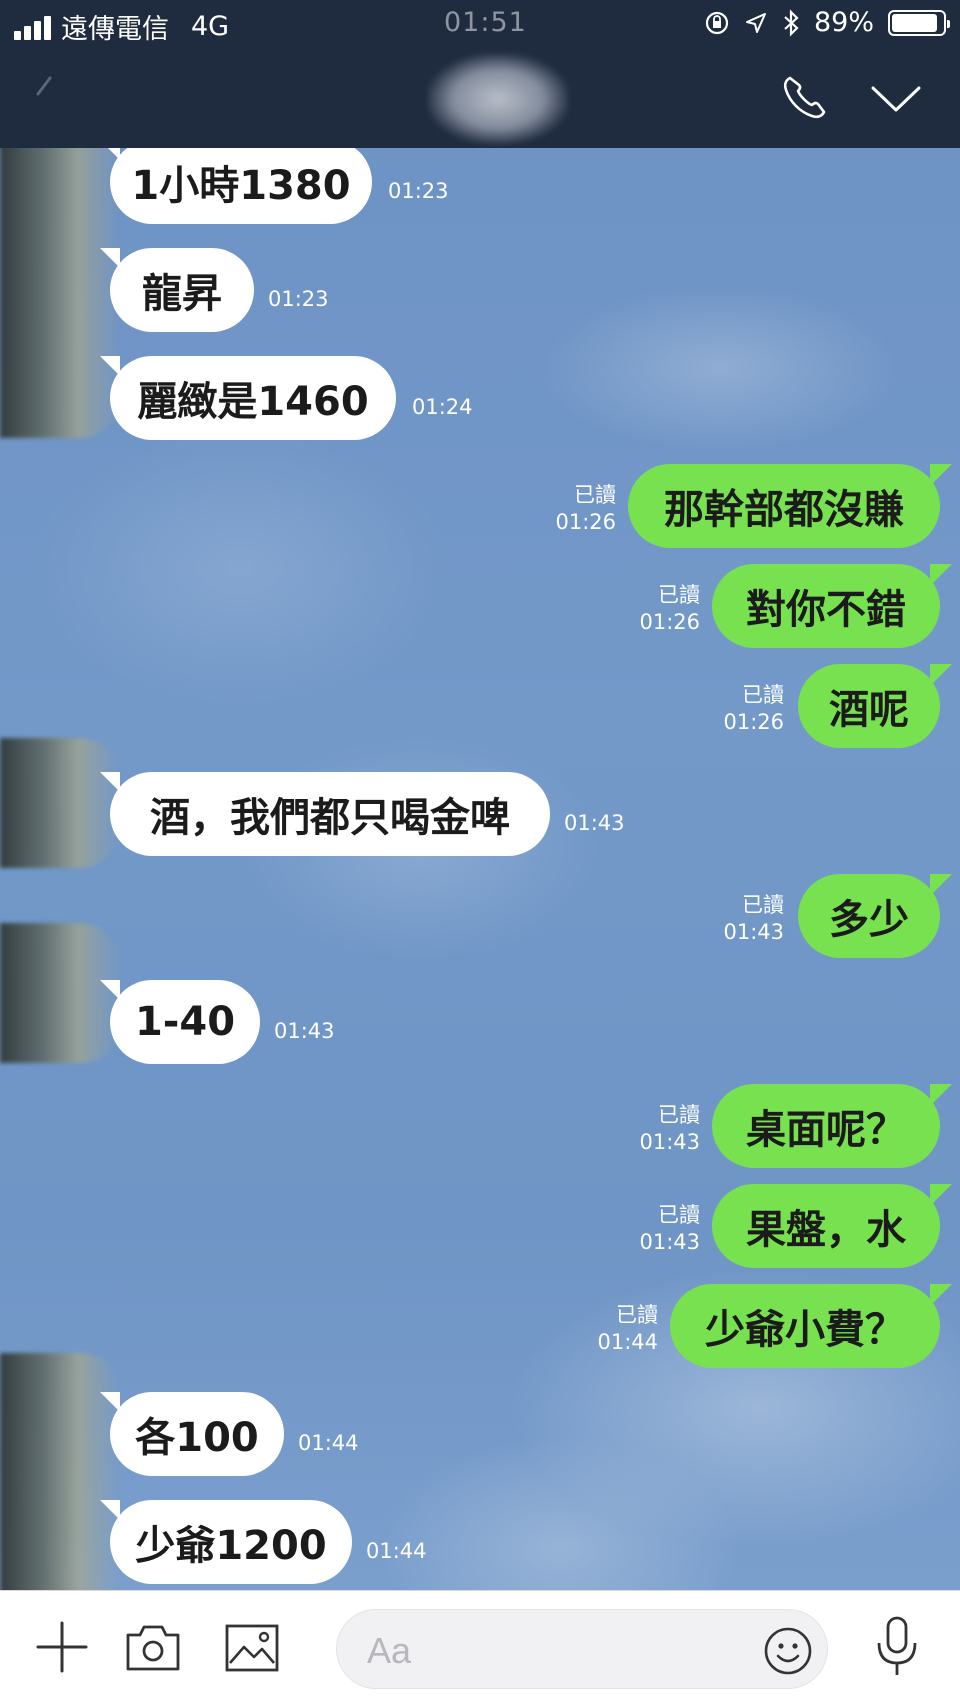 The width and height of the screenshot is (960, 1706). I want to click on bluetooth-icon, so click(791, 22).